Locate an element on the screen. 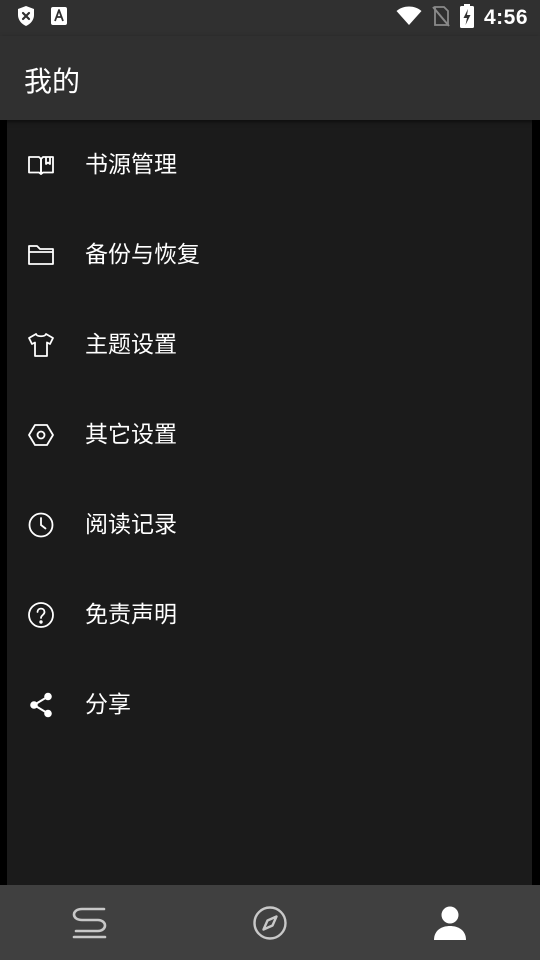 The height and width of the screenshot is (960, 540). battery-charging-icon is located at coordinates (466, 18).